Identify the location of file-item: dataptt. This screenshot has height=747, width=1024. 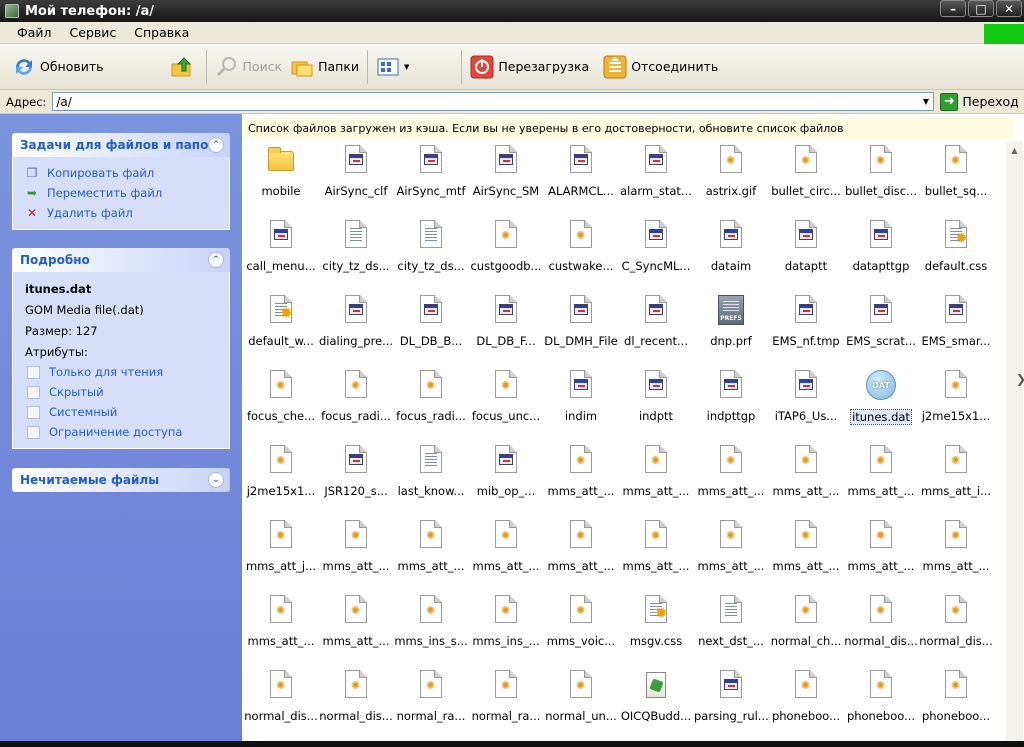
(806, 252).